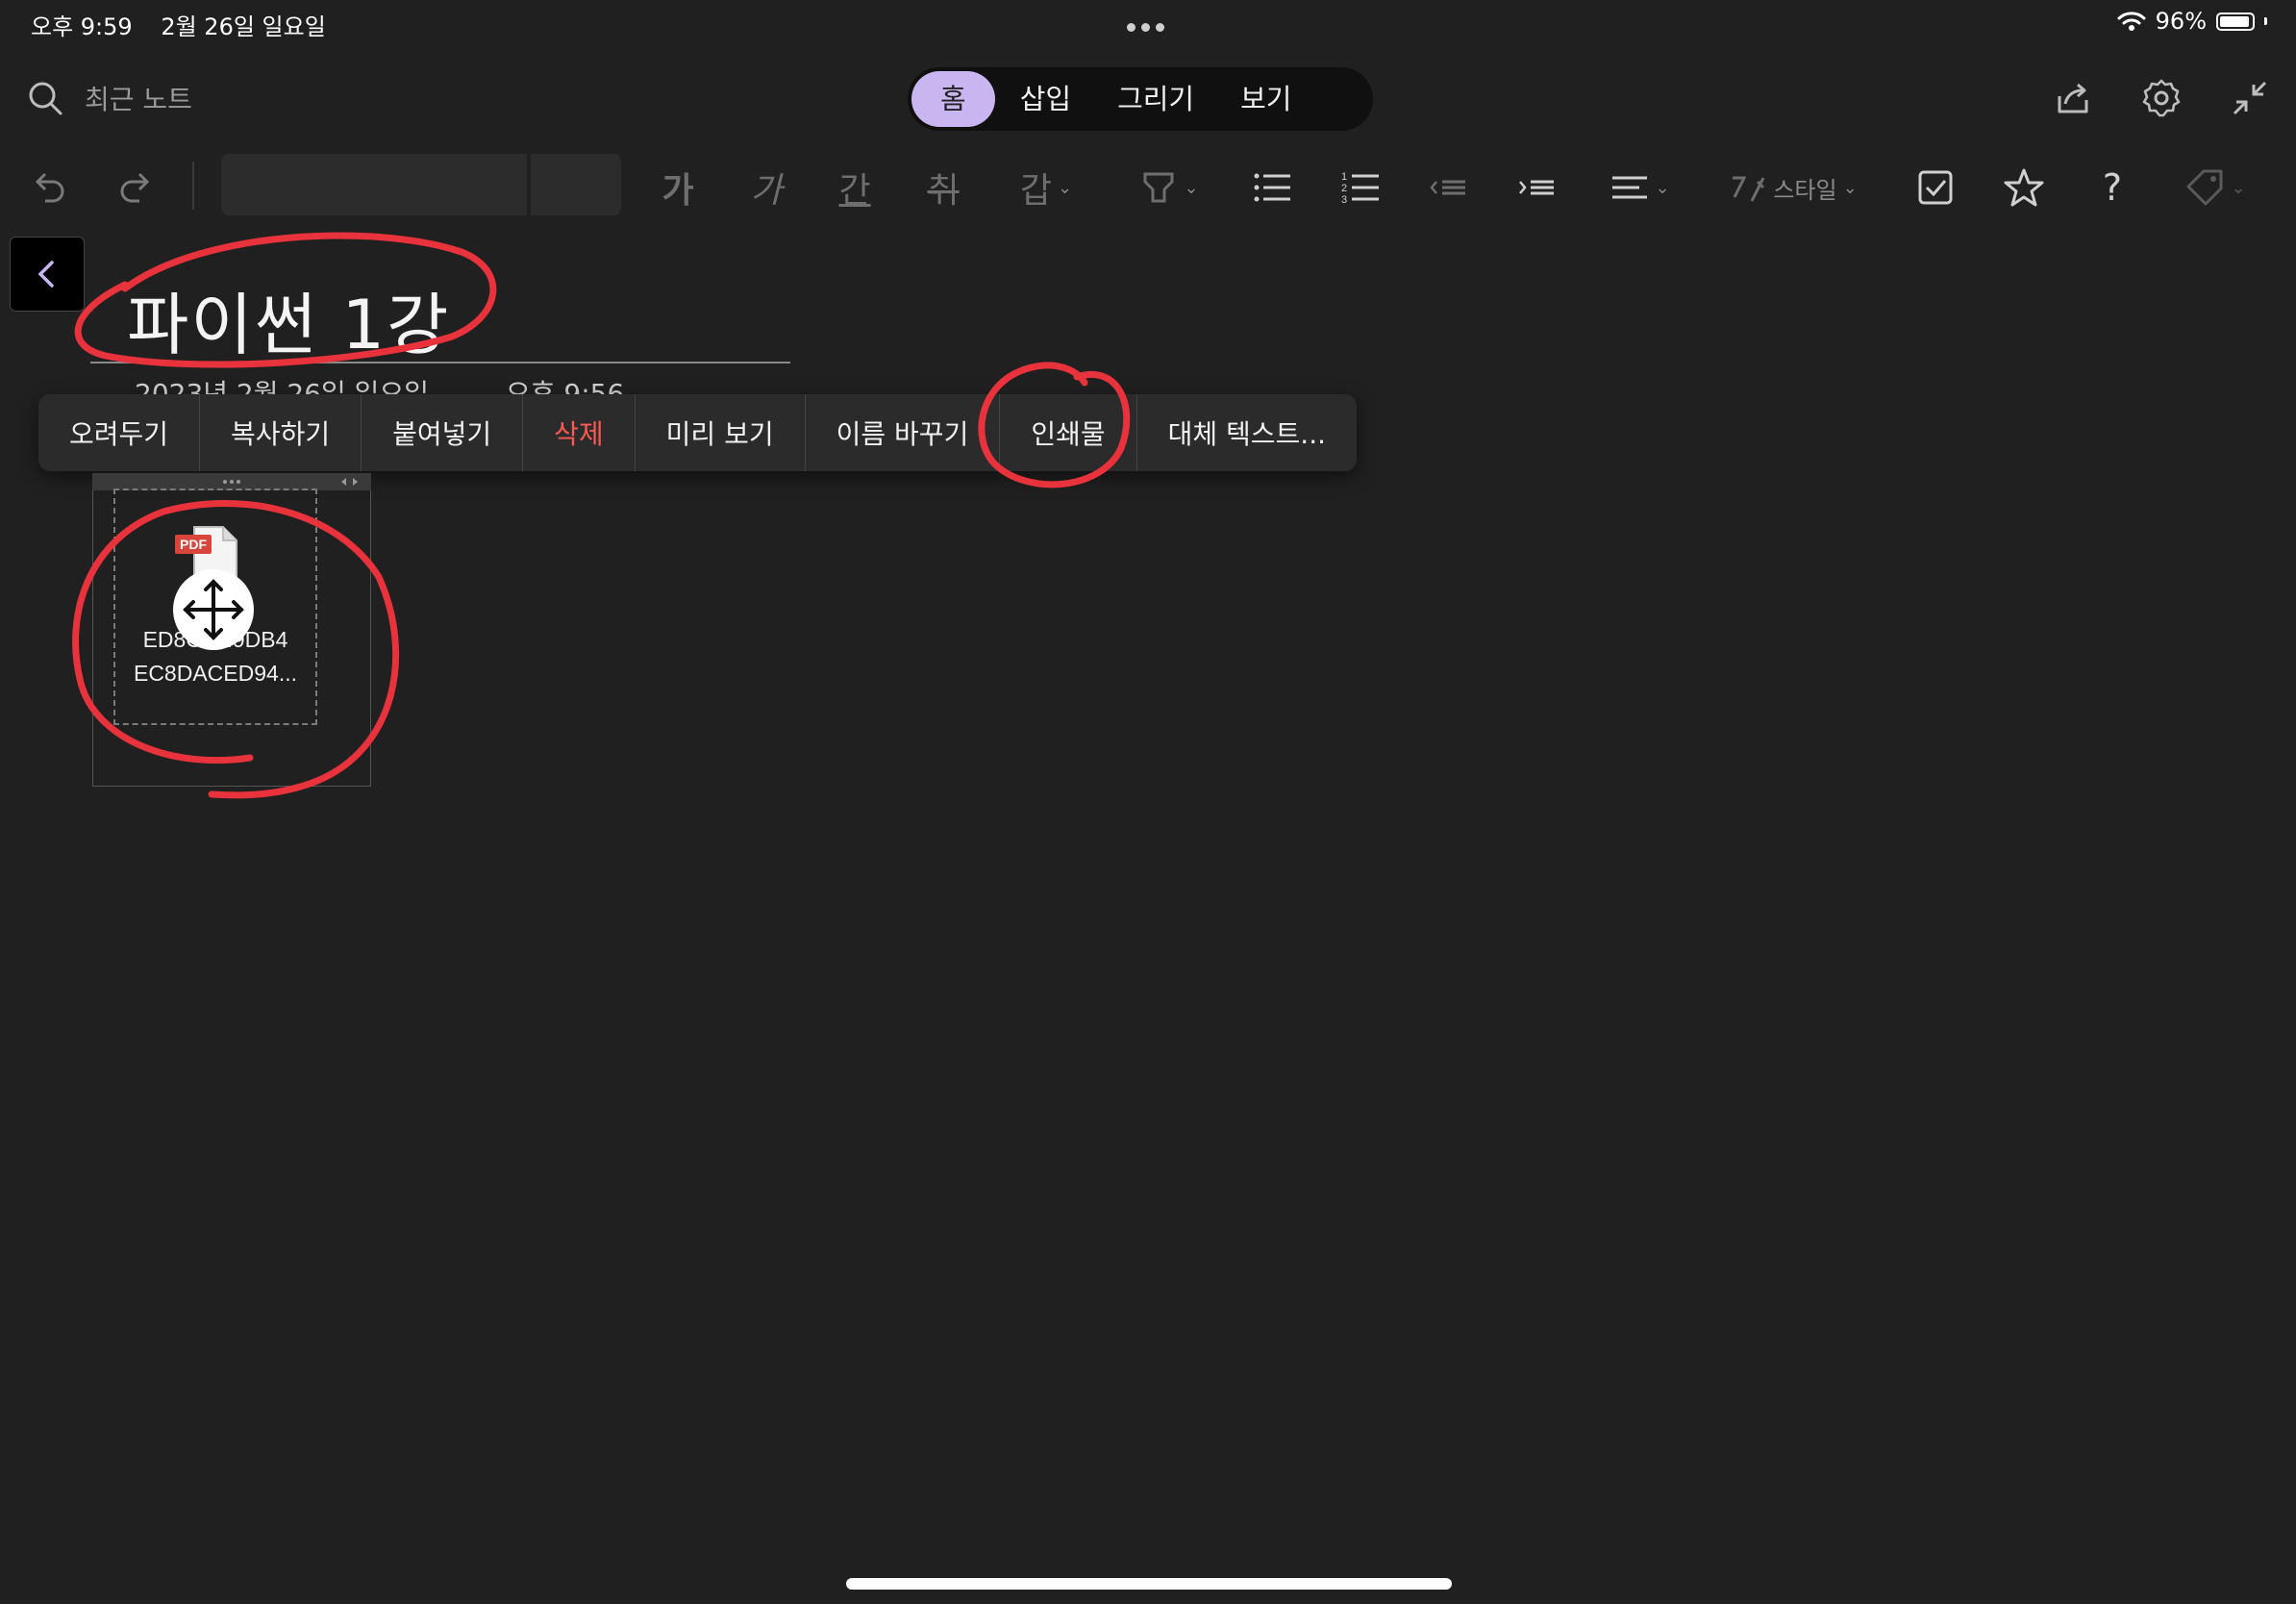 The image size is (2296, 1604). What do you see at coordinates (1344, 188) in the screenshot?
I see `svg-text: 2` at bounding box center [1344, 188].